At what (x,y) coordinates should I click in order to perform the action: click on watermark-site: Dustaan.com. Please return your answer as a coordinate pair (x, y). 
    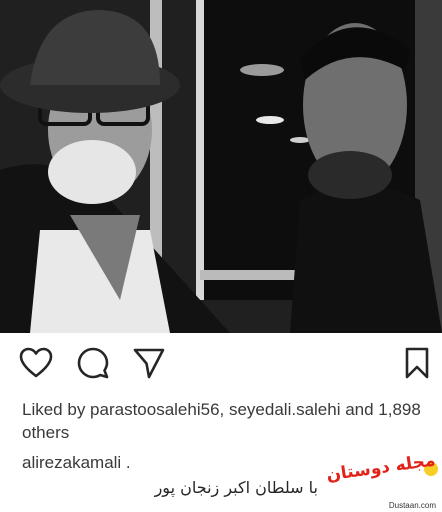
    Looking at the image, I should click on (412, 505).